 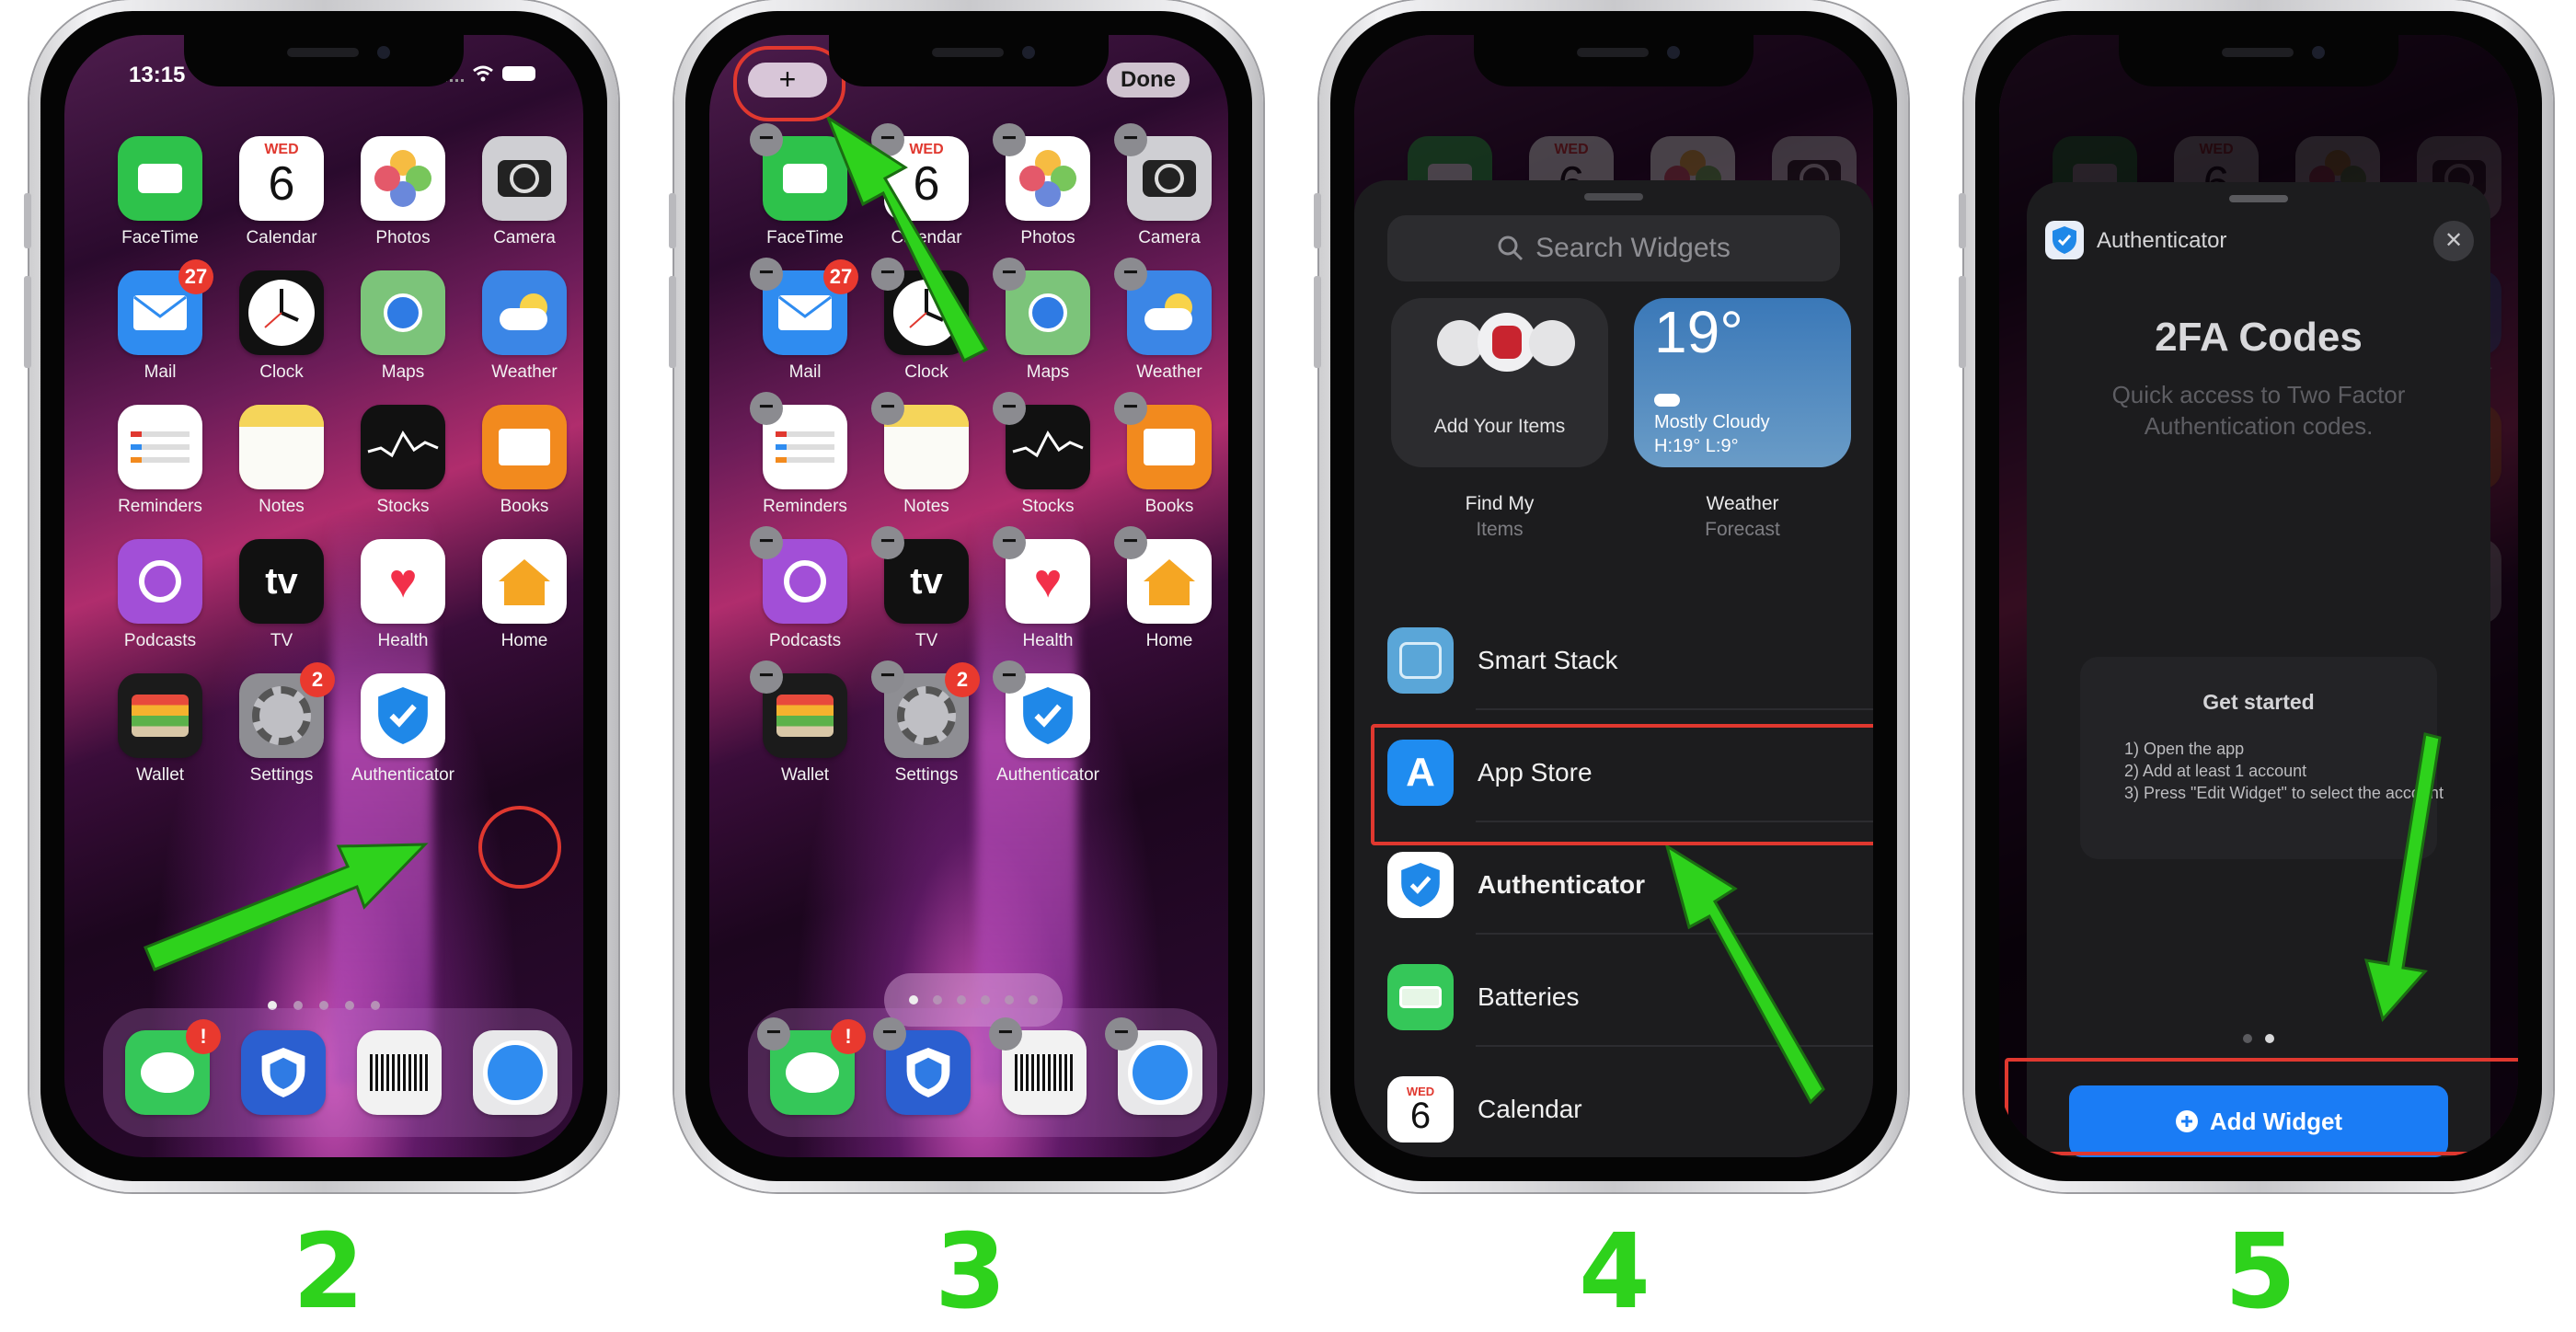 What do you see at coordinates (1630, 997) in the screenshot?
I see `widget-row-batteries: Batteries` at bounding box center [1630, 997].